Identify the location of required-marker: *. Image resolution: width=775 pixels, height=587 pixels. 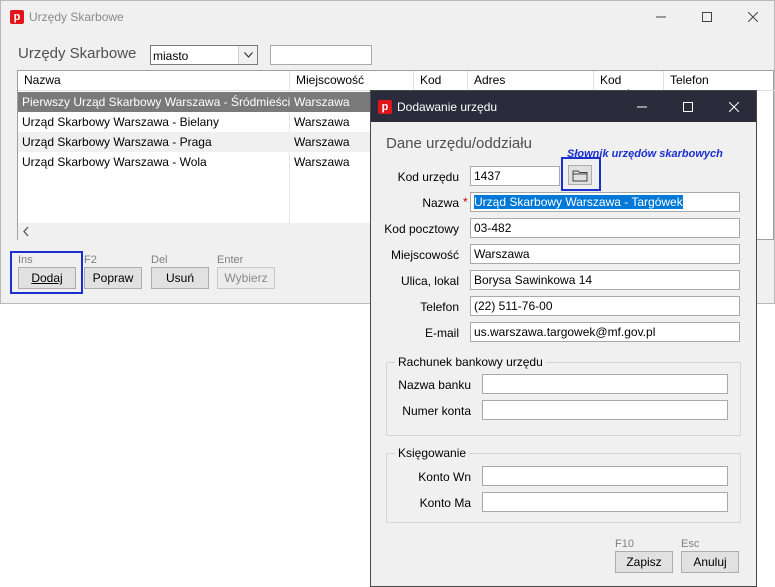
(465, 202).